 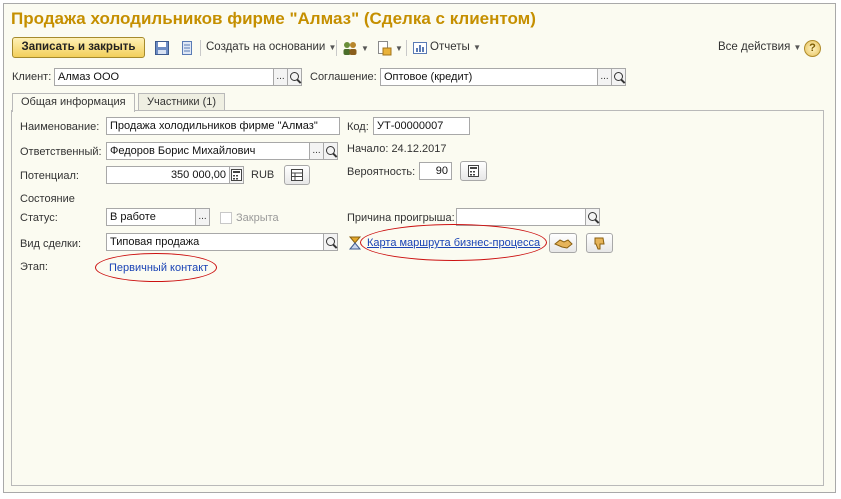 I want to click on potential-field: 350 000,00, so click(x=168, y=175).